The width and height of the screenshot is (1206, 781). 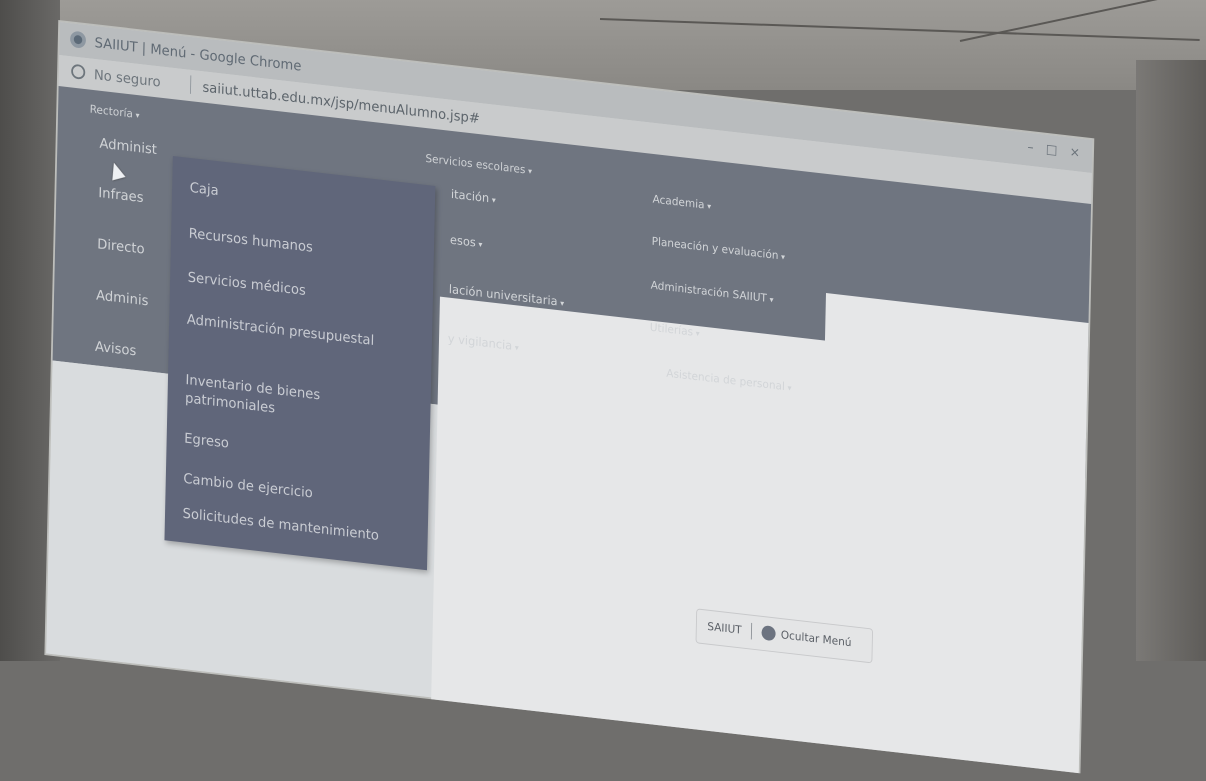 What do you see at coordinates (1171, 360) in the screenshot?
I see `room-wall-right` at bounding box center [1171, 360].